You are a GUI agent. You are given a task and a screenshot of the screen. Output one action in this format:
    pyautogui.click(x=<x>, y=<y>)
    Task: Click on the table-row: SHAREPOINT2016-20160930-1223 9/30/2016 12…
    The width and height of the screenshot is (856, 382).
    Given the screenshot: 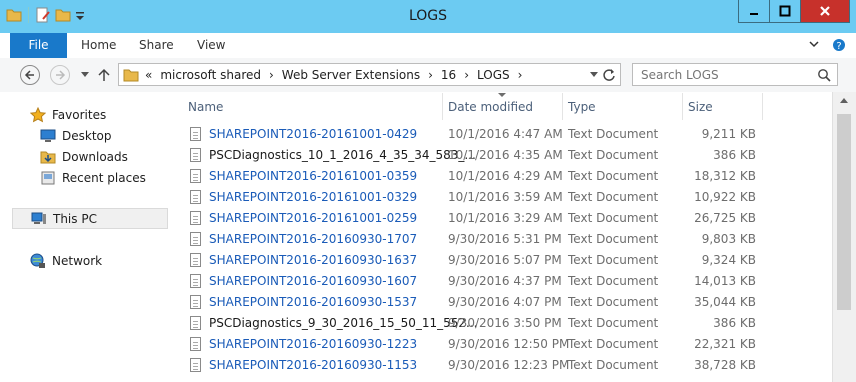 What is the action you would take?
    pyautogui.click(x=503, y=344)
    